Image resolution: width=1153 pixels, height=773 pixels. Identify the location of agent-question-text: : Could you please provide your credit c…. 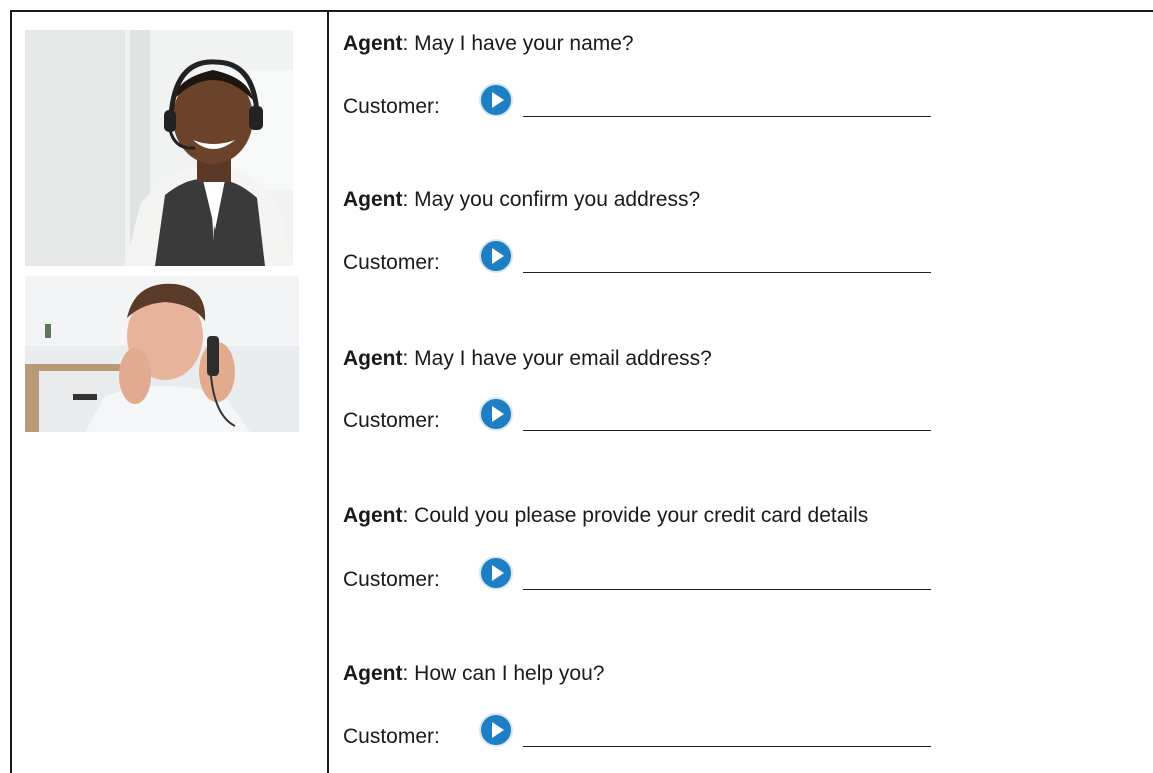
(635, 515).